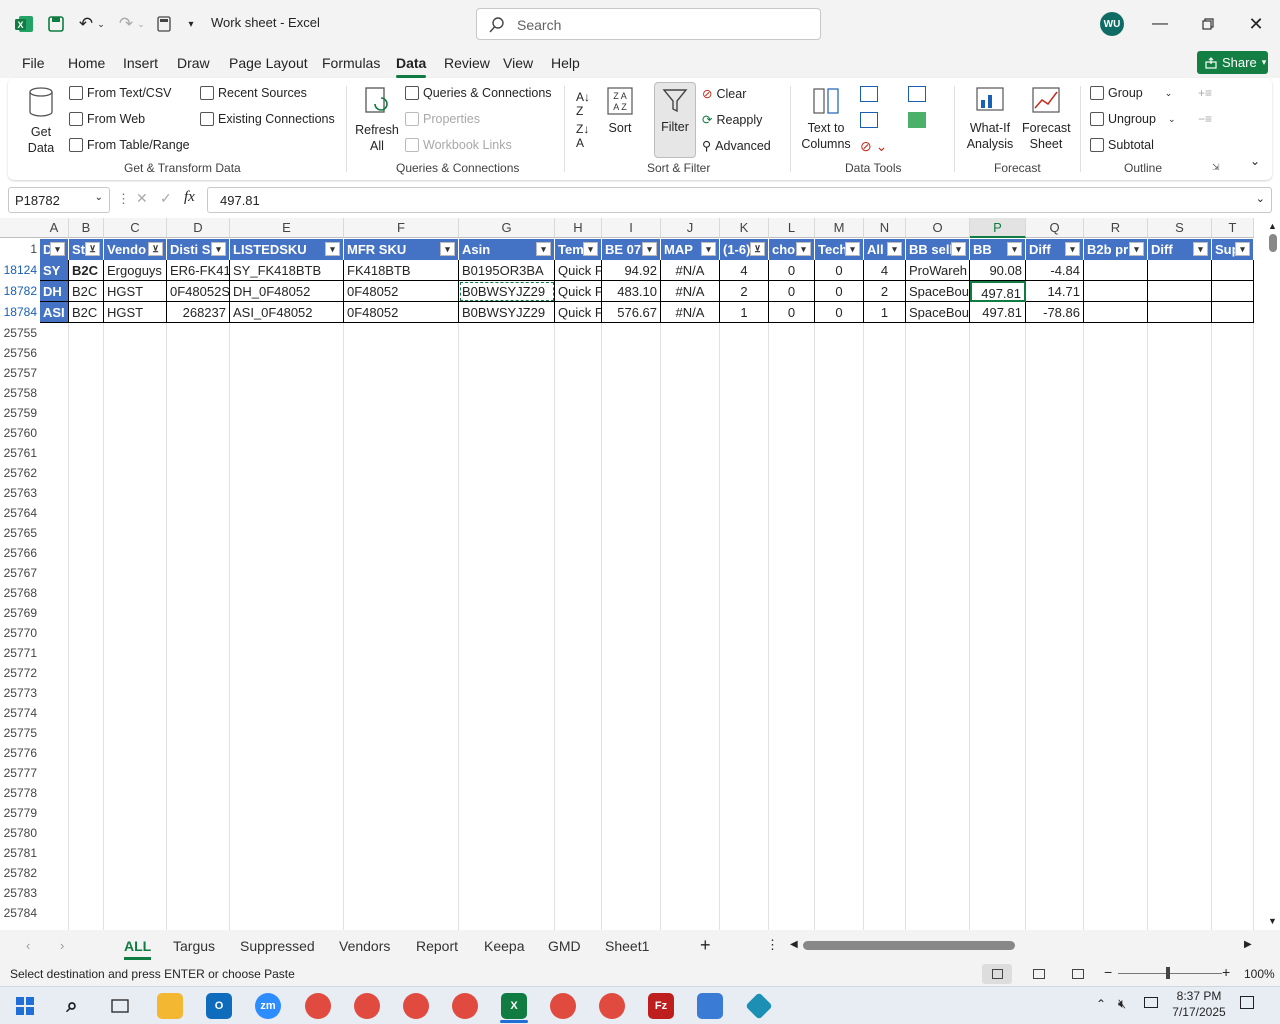 This screenshot has width=1280, height=1024. What do you see at coordinates (873, 146) in the screenshot?
I see `data-validation-icon: ⊘ ⌄` at bounding box center [873, 146].